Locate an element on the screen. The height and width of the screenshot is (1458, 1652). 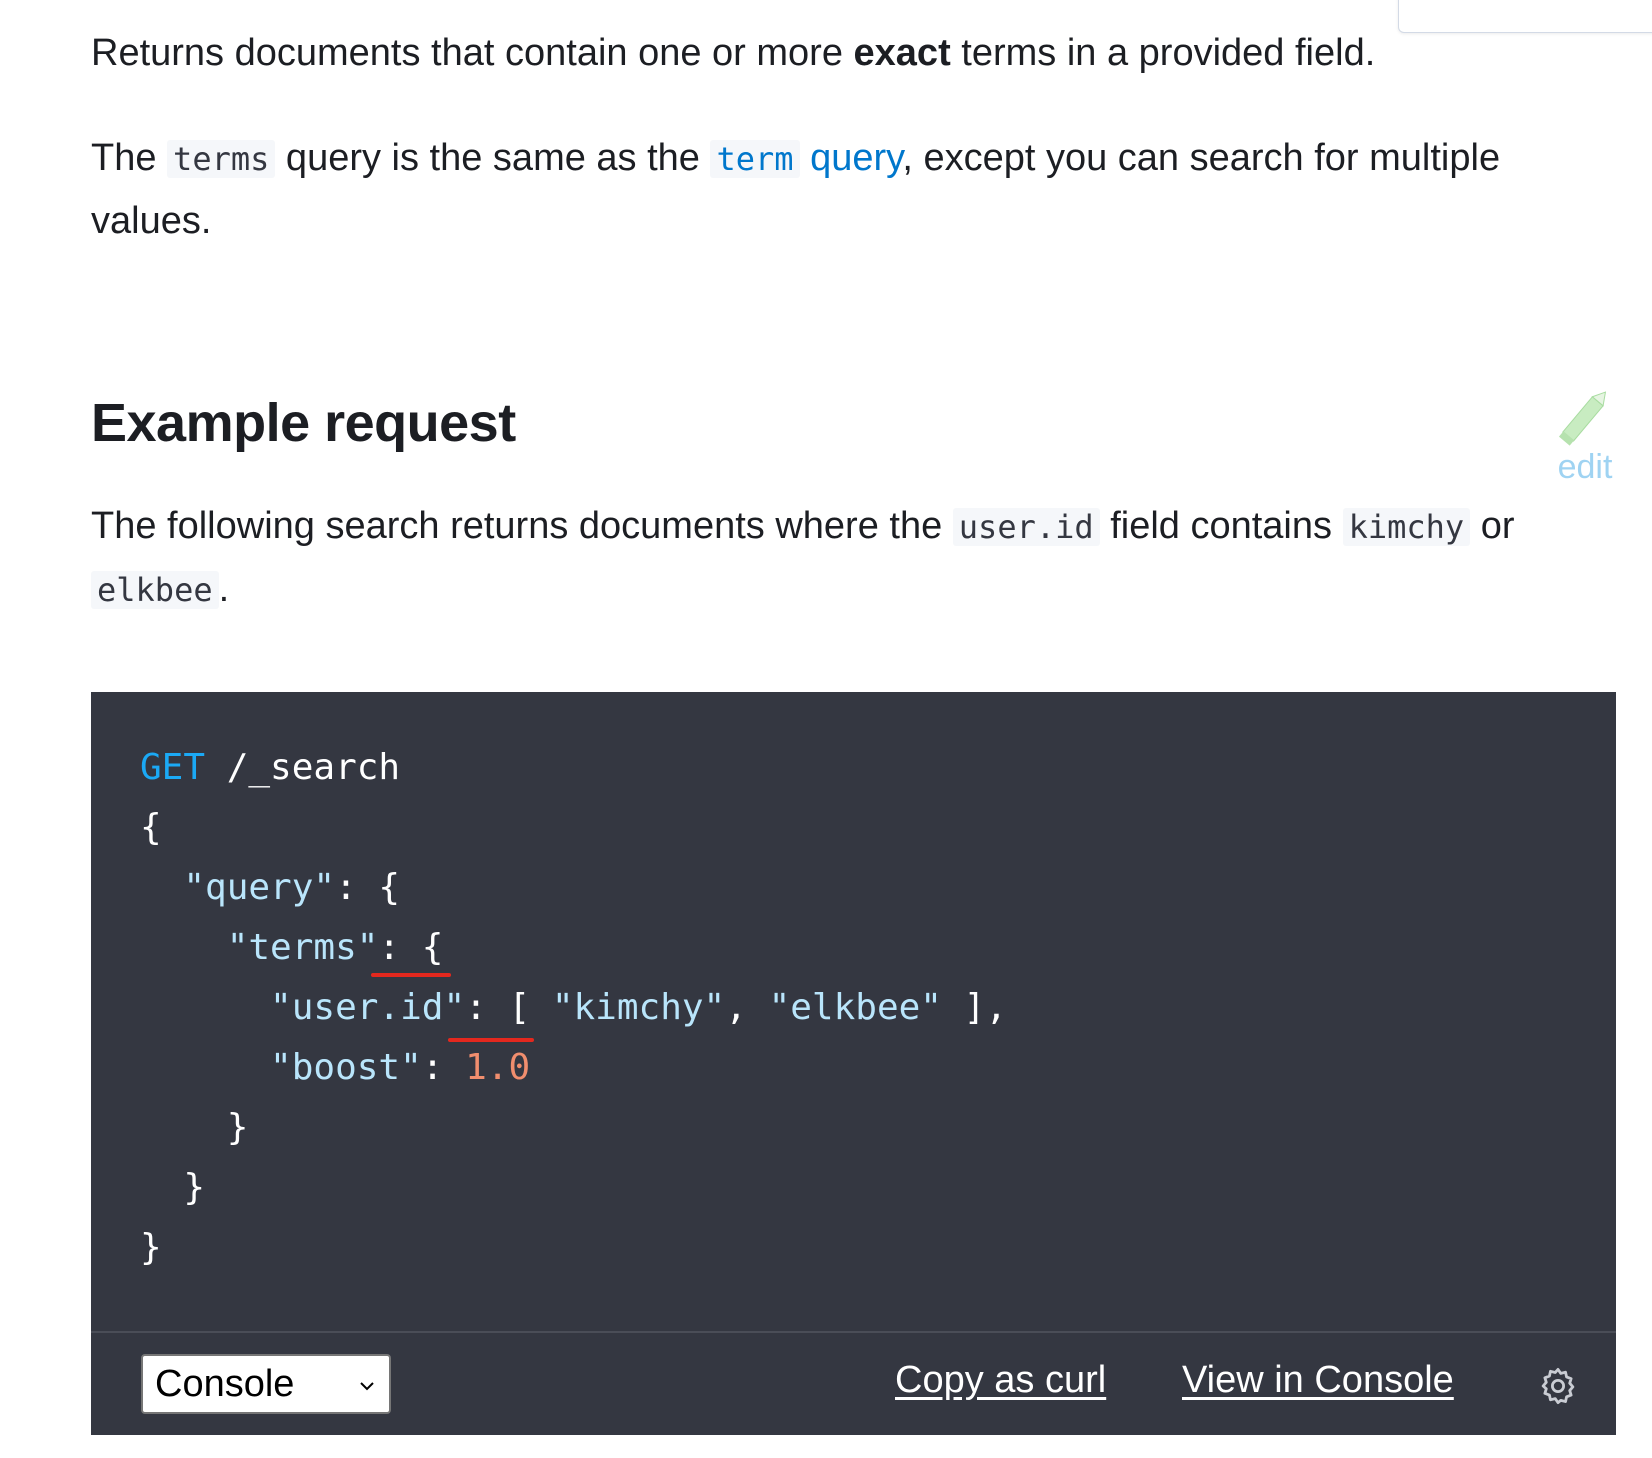
code-value-boost: 1.0 is located at coordinates (498, 1067).